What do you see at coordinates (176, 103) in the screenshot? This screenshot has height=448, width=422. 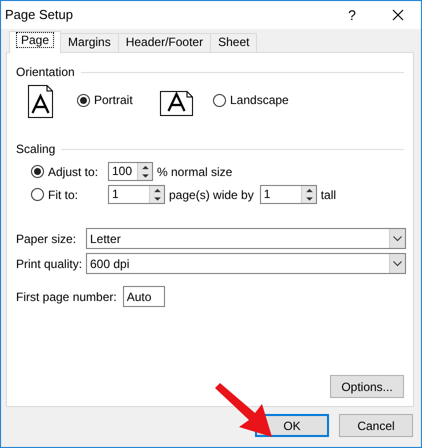 I see `landscape-page-icon` at bounding box center [176, 103].